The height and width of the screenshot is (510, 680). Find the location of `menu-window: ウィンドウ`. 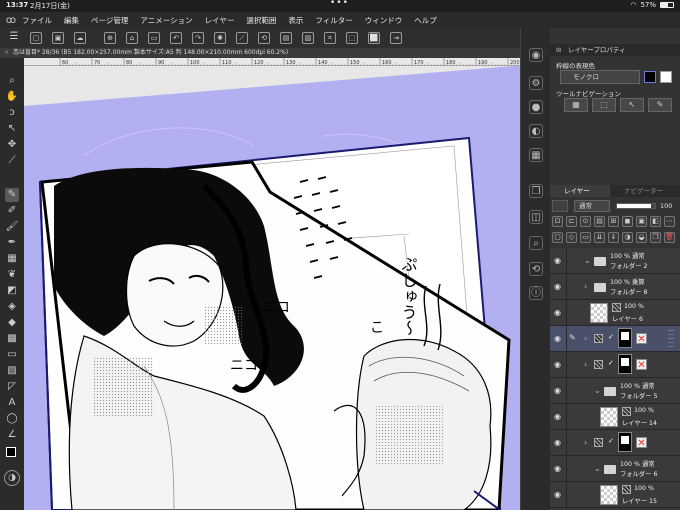

menu-window: ウィンドウ is located at coordinates (384, 20).